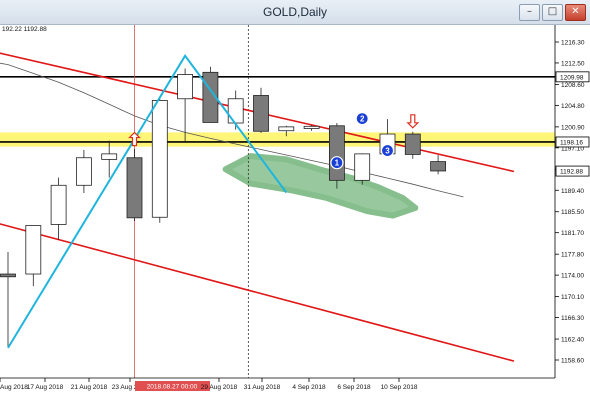 This screenshot has width=590, height=403. I want to click on price-tick-label-13: 1170.10, so click(572, 297).